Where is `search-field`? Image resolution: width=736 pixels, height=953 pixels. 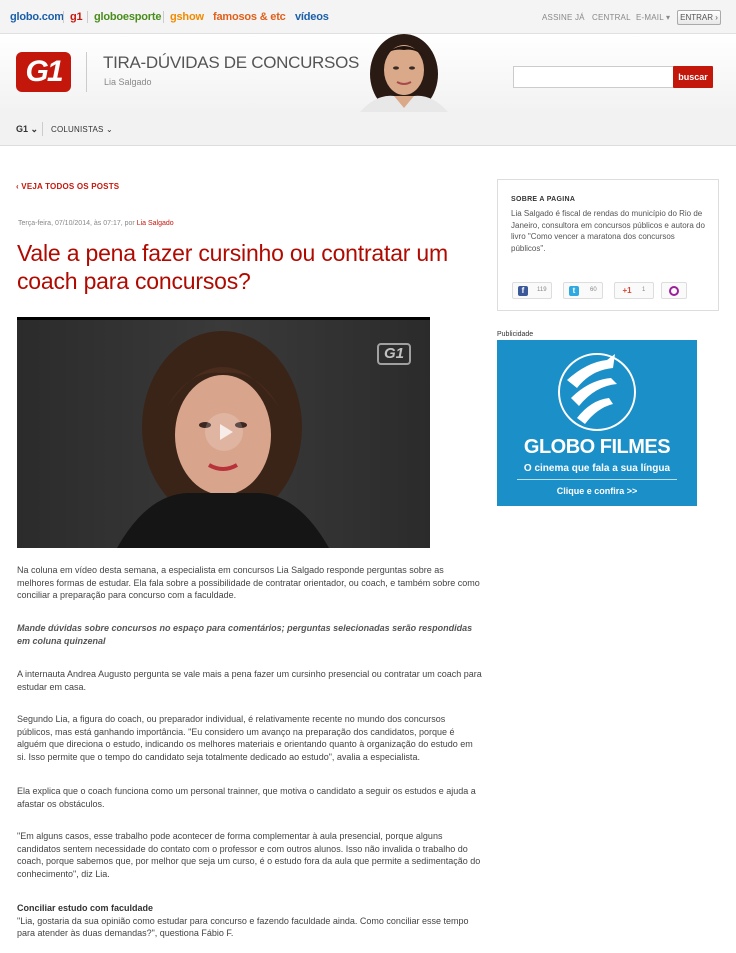
search-field is located at coordinates (593, 77).